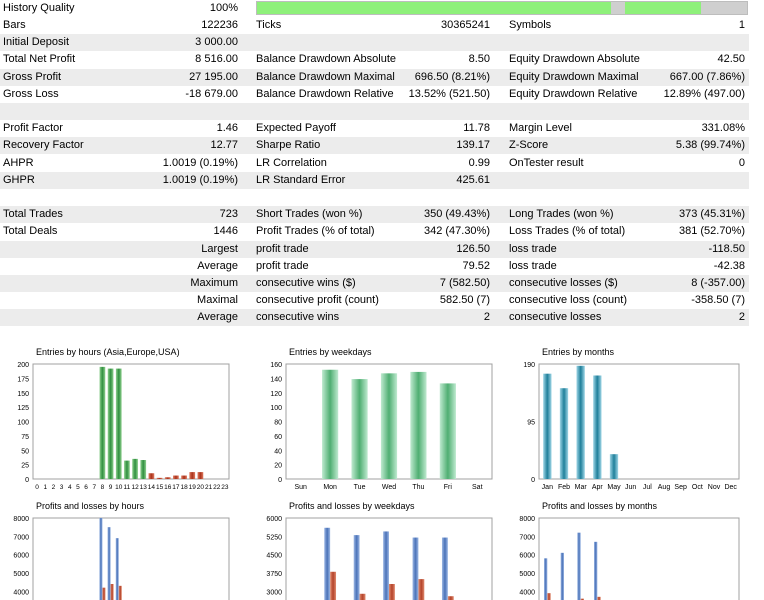 This screenshot has width=764, height=600. I want to click on row-value-2: 425.61, so click(473, 179).